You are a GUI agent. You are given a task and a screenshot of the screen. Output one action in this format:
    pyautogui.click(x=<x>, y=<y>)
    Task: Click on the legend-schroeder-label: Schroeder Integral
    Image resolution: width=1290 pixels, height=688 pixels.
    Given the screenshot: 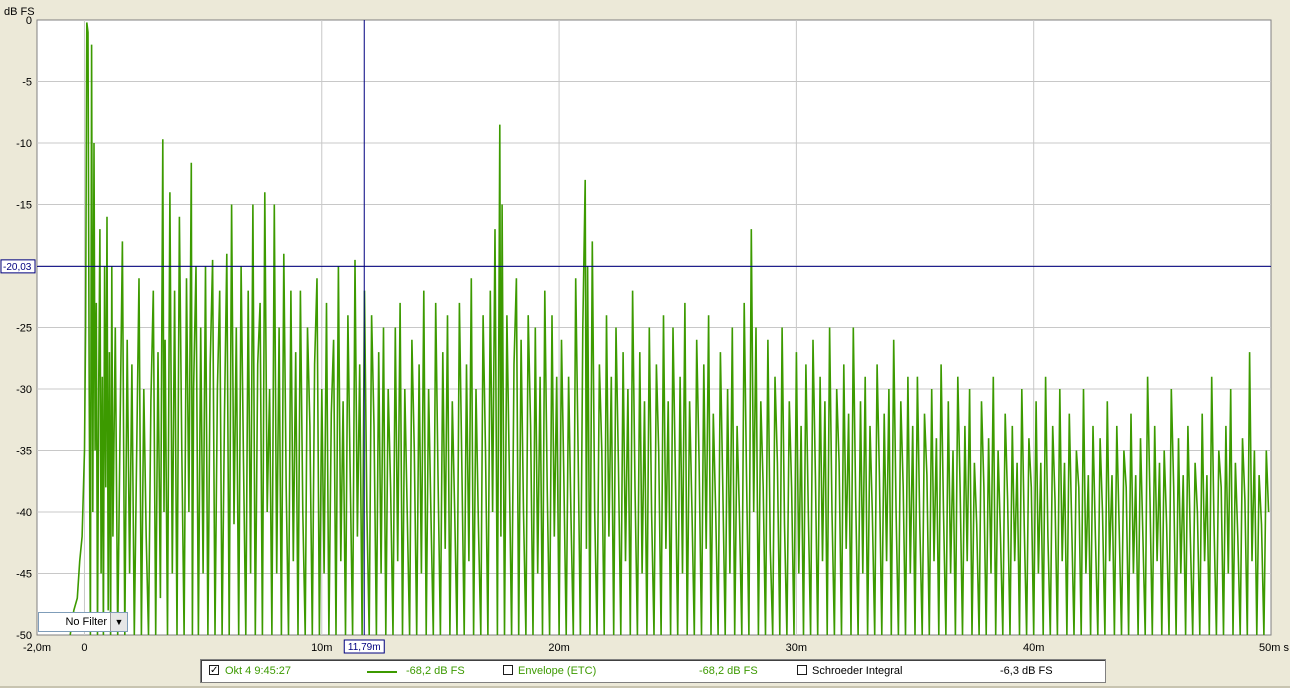 What is the action you would take?
    pyautogui.click(x=857, y=671)
    